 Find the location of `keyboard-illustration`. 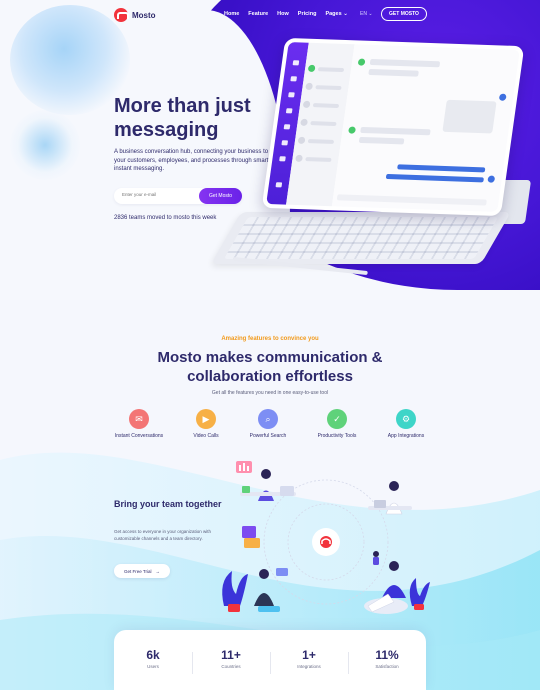

keyboard-illustration is located at coordinates (361, 238).